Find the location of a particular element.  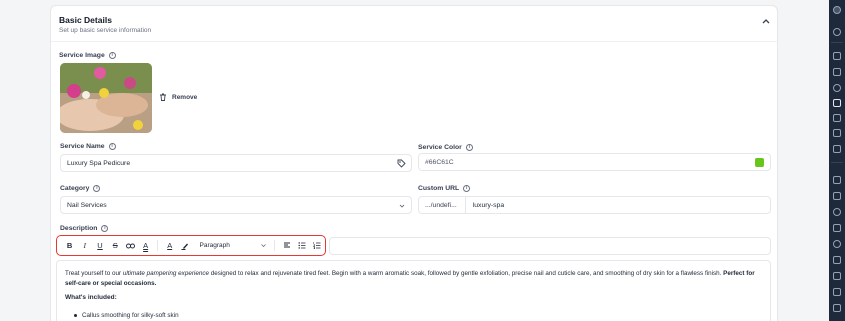

image-icon is located at coordinates (837, 260).